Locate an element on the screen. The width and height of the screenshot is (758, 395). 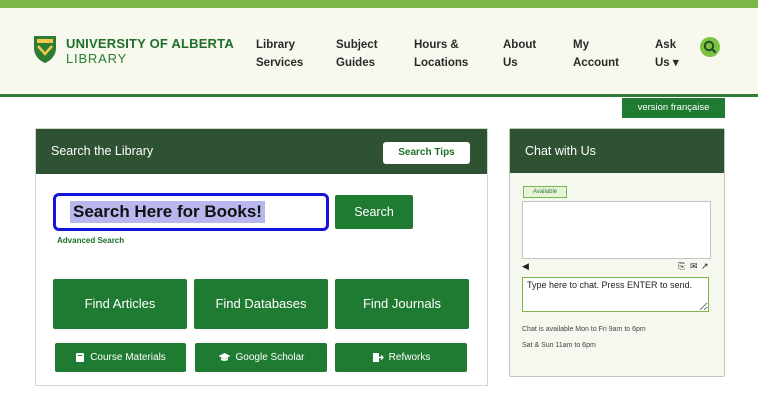
nav-label-line1: Library is located at coordinates (275, 45).